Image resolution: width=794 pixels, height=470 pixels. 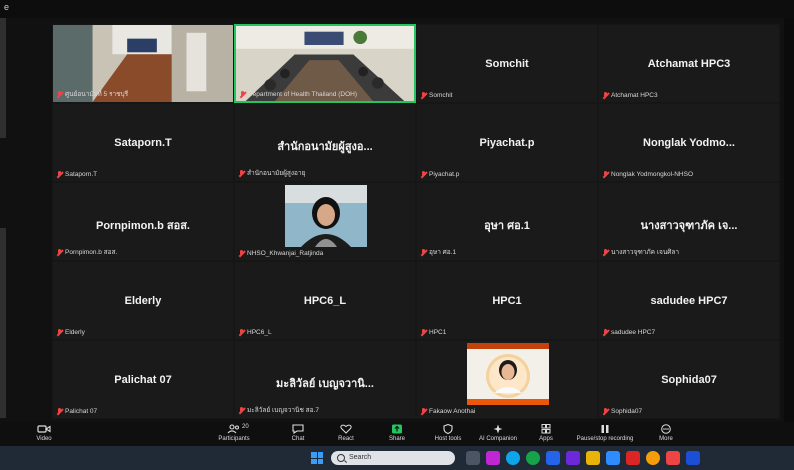 I want to click on participant-display-name: Sataporn.T, so click(x=143, y=143).